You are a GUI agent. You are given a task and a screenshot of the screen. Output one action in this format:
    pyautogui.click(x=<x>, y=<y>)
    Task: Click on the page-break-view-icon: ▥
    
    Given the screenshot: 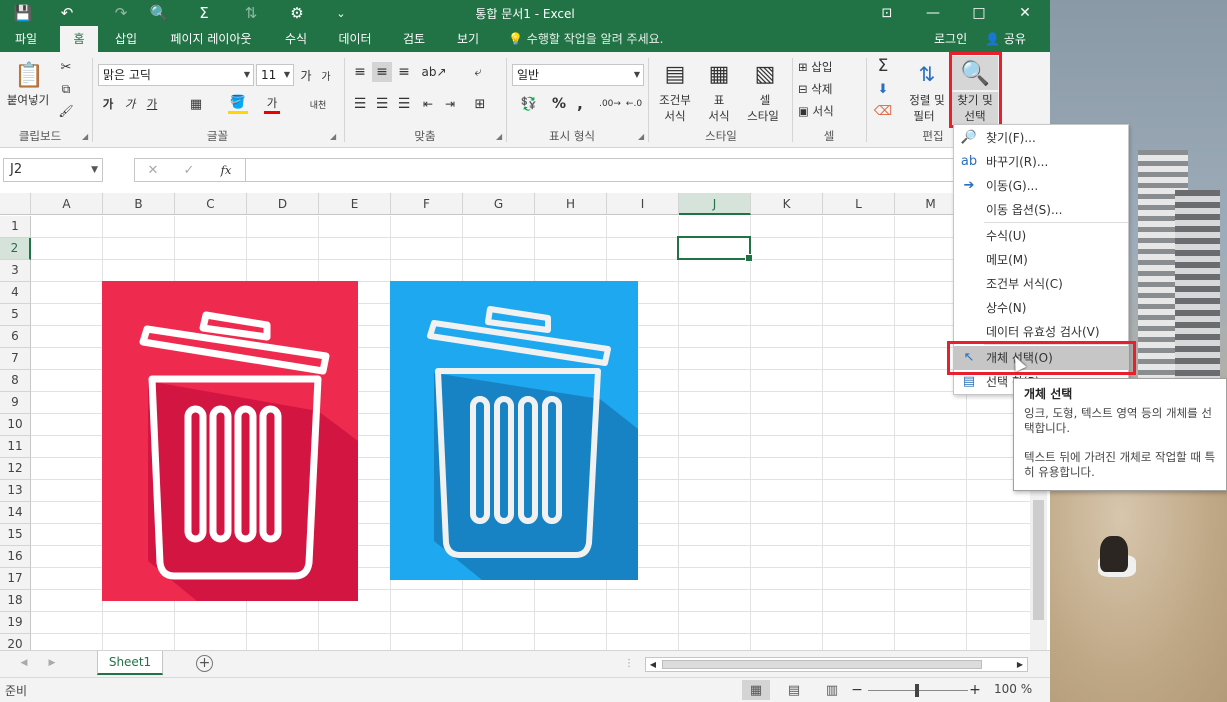 What is the action you would take?
    pyautogui.click(x=832, y=690)
    